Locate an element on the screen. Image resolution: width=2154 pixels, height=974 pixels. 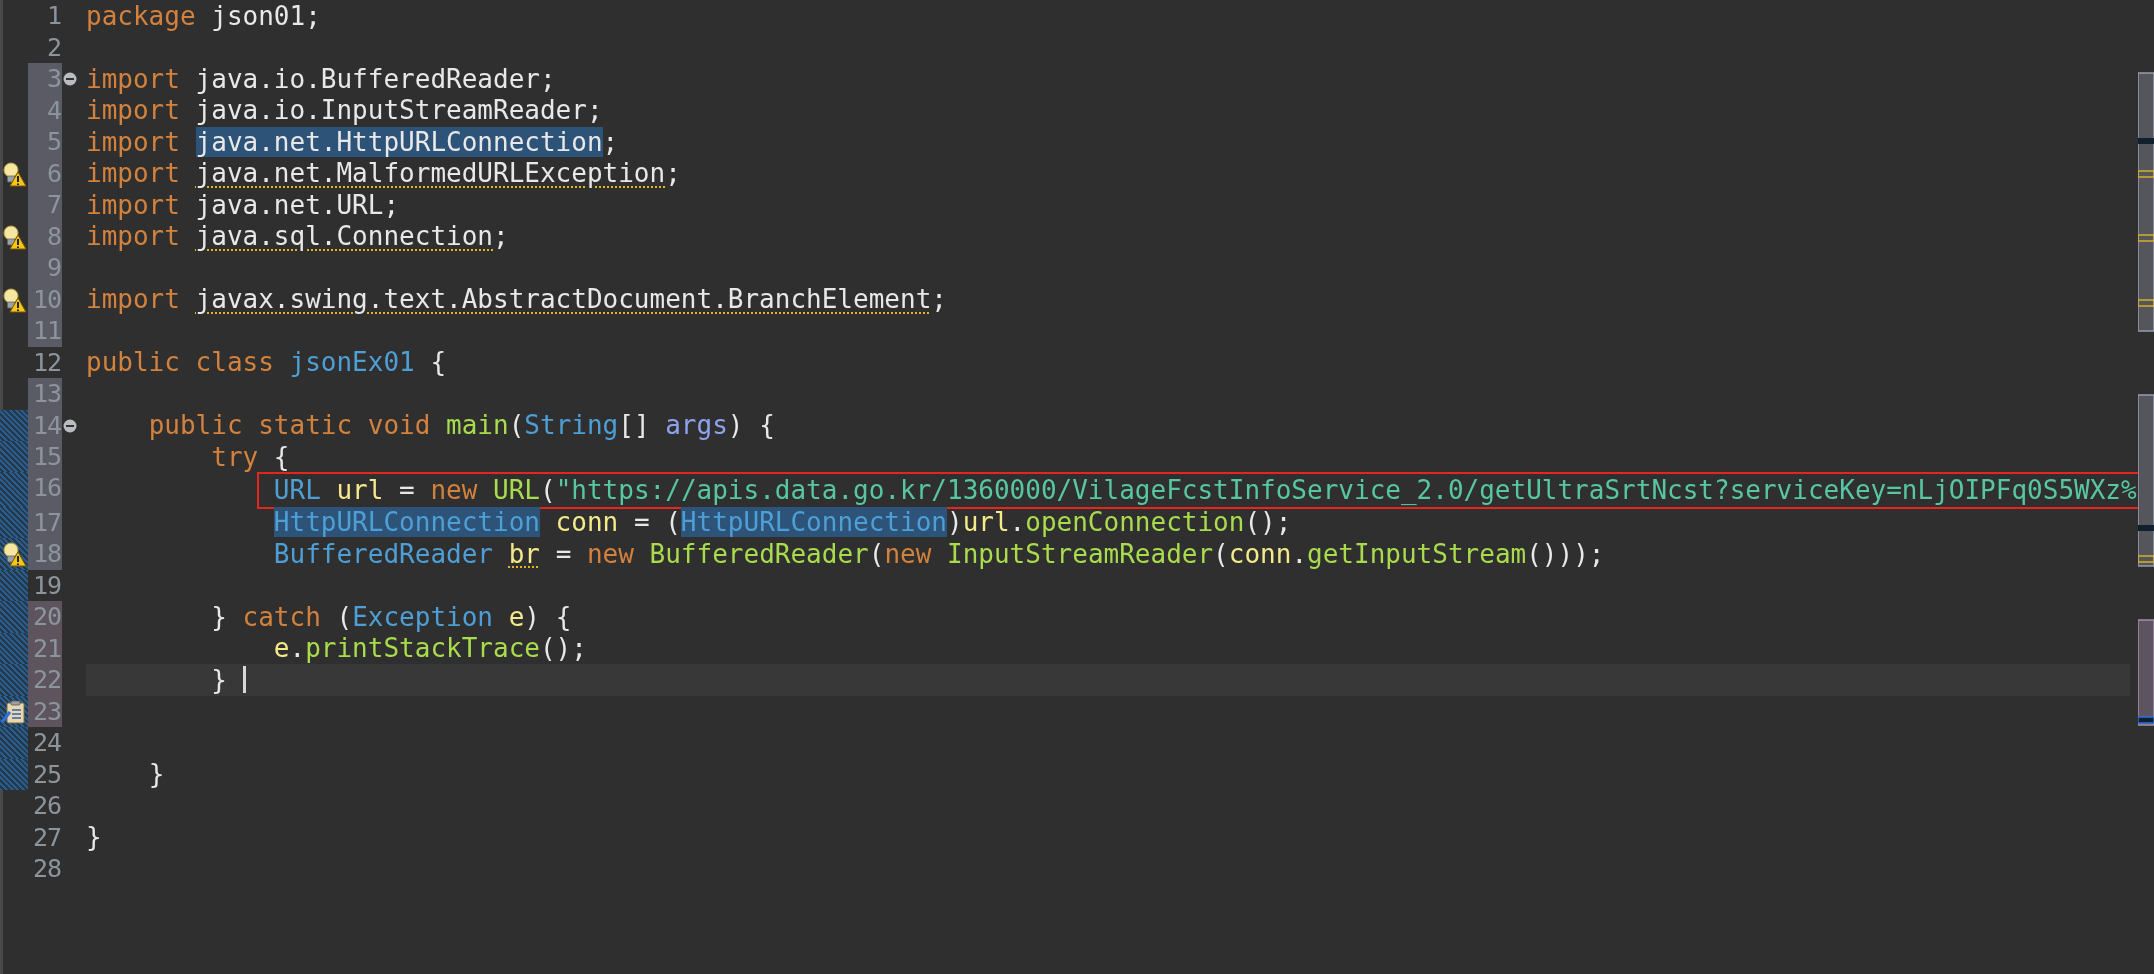
line-number: 11 is located at coordinates (45, 331).